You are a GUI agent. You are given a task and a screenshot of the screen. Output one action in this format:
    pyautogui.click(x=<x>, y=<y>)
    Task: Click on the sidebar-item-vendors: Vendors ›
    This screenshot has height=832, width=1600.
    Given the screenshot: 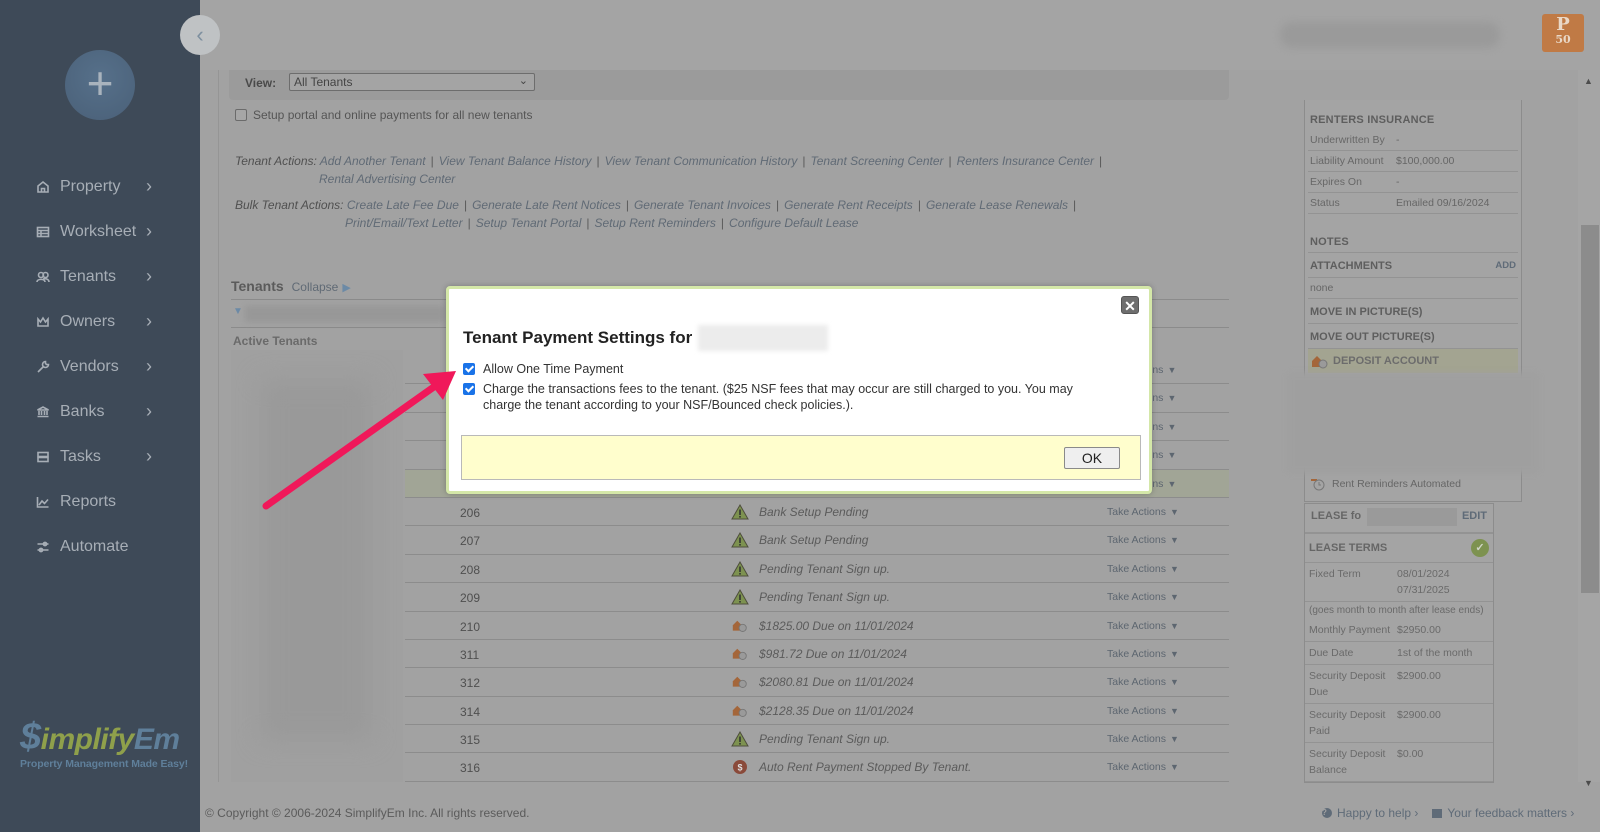 What is the action you would take?
    pyautogui.click(x=100, y=366)
    